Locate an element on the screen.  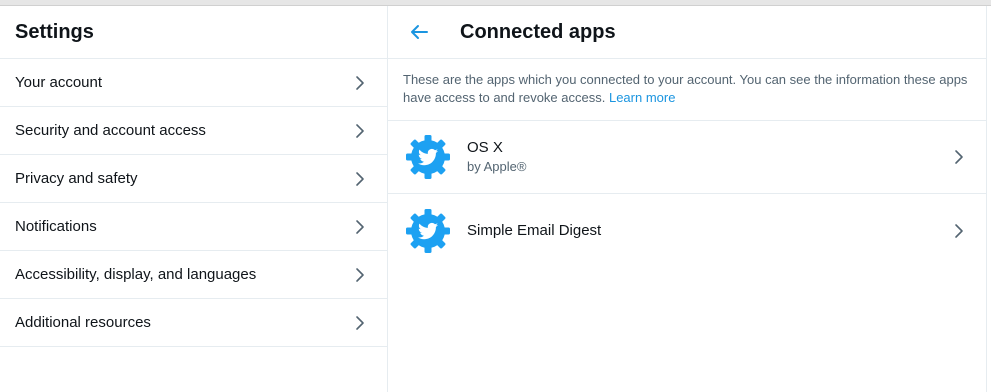
app-row-simple-email-digest: Simple Email Digest is located at coordinates (687, 230).